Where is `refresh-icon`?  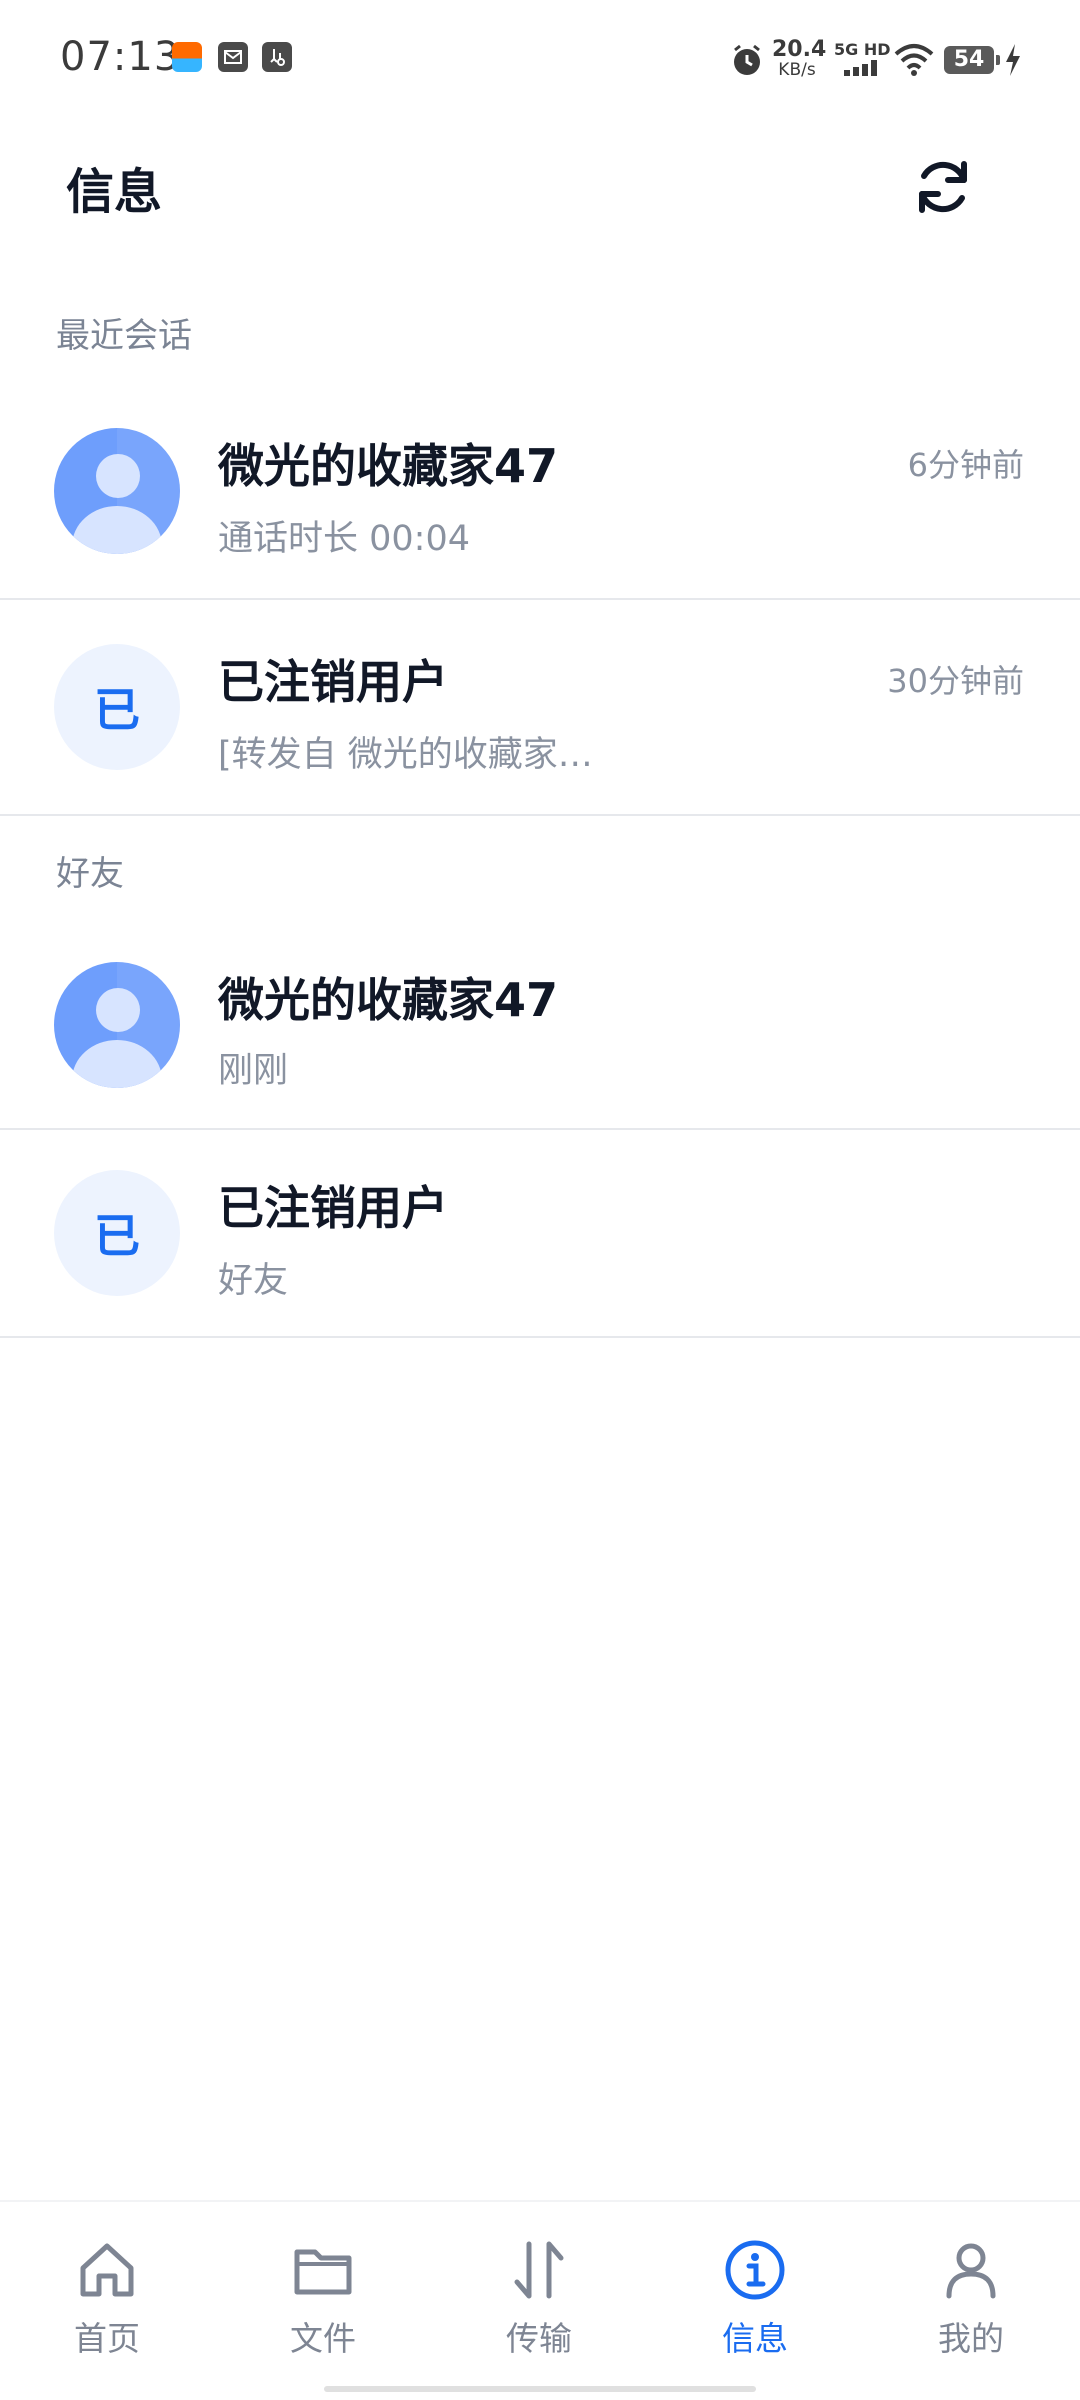 refresh-icon is located at coordinates (943, 187).